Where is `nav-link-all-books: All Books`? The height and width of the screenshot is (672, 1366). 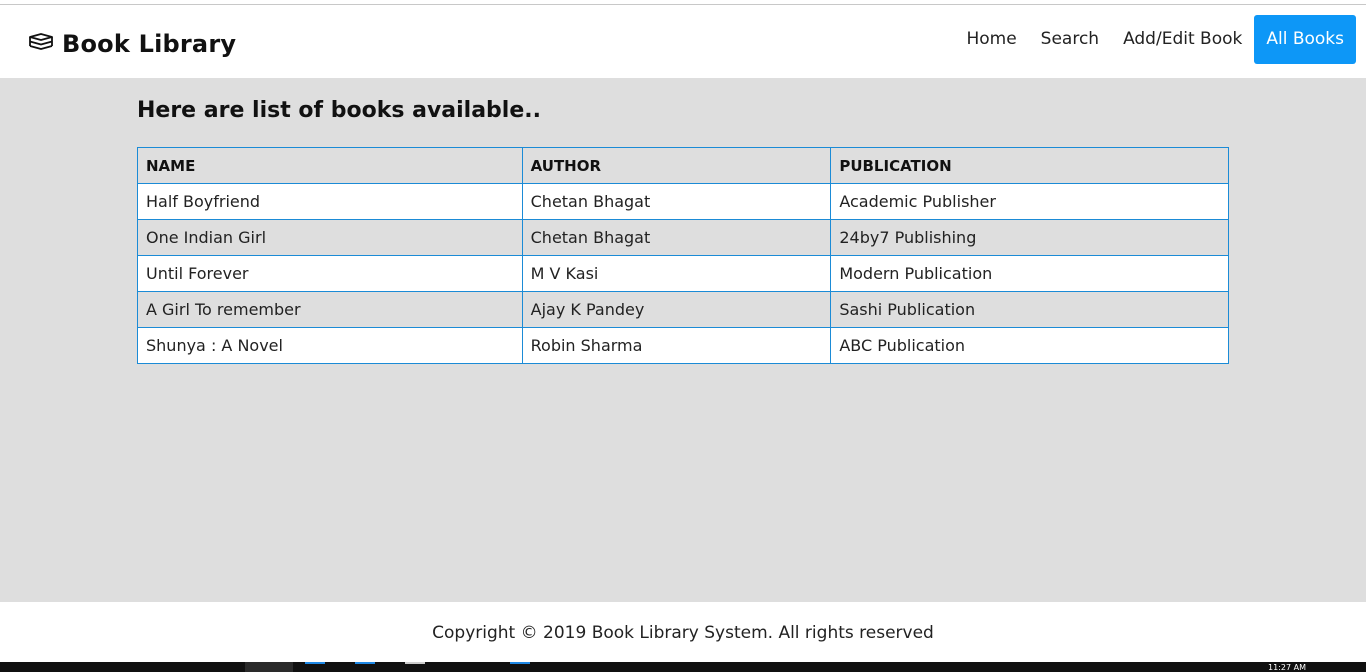 nav-link-all-books: All Books is located at coordinates (1305, 39).